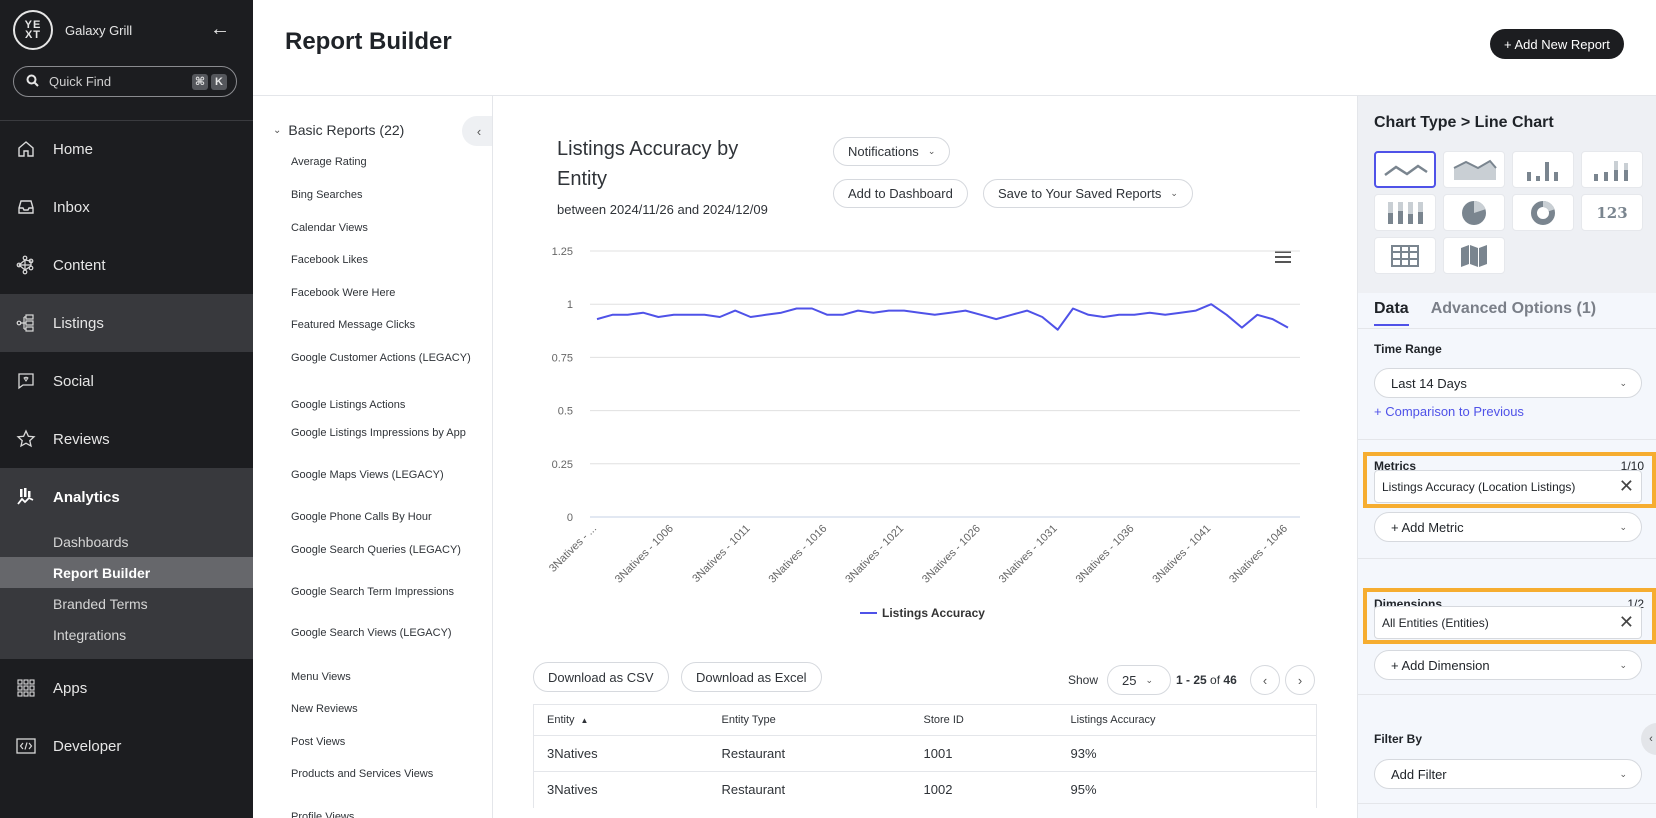 The height and width of the screenshot is (818, 1656). I want to click on notifications-dropdown: Notifications ⌄, so click(892, 151).